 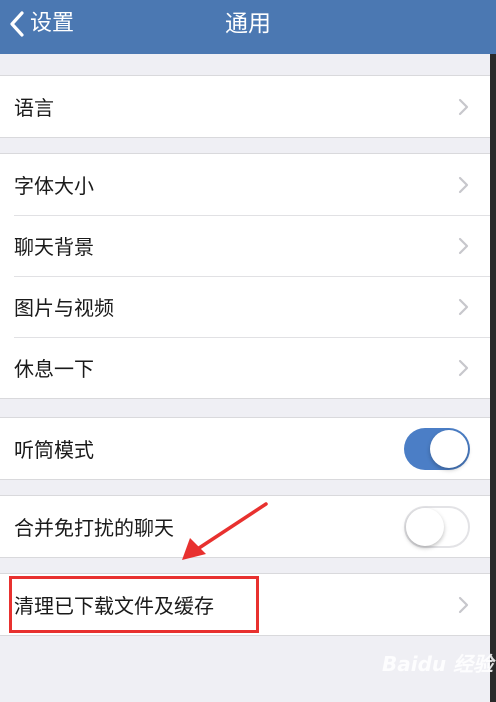 What do you see at coordinates (225, 531) in the screenshot?
I see `annotation-arrow-icon` at bounding box center [225, 531].